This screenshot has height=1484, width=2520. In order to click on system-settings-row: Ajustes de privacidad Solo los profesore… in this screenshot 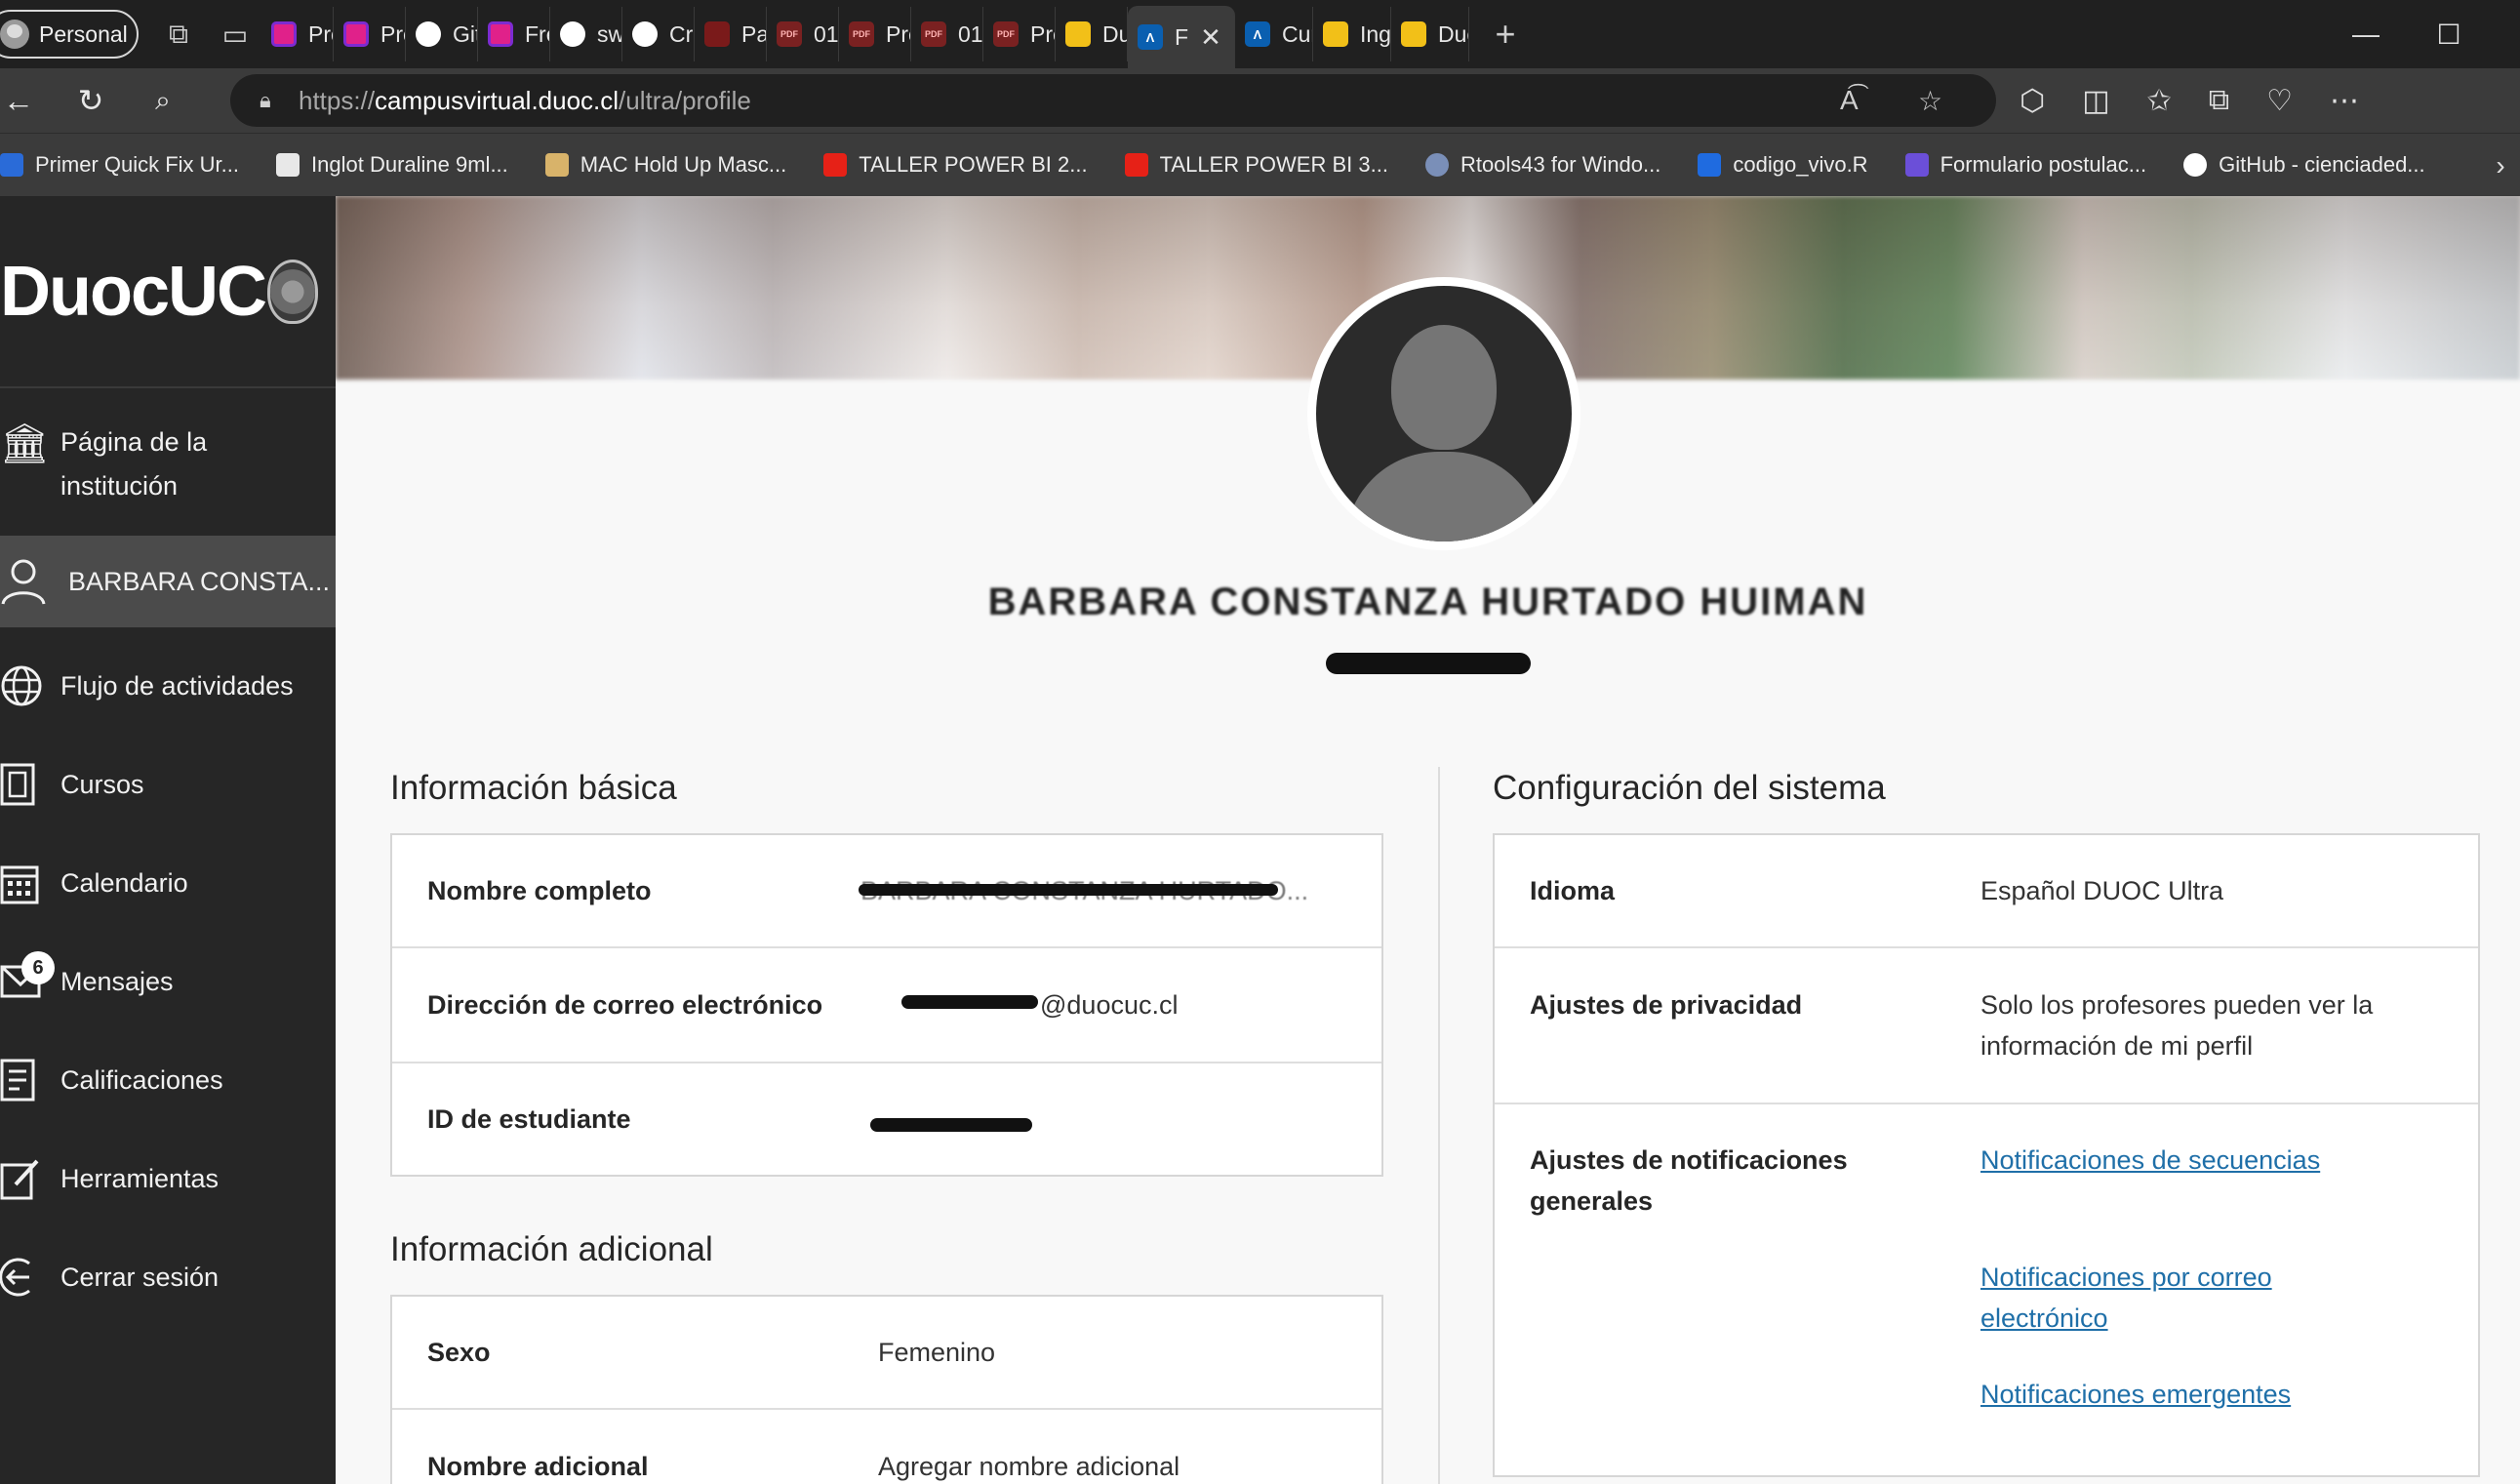, I will do `click(1986, 1026)`.